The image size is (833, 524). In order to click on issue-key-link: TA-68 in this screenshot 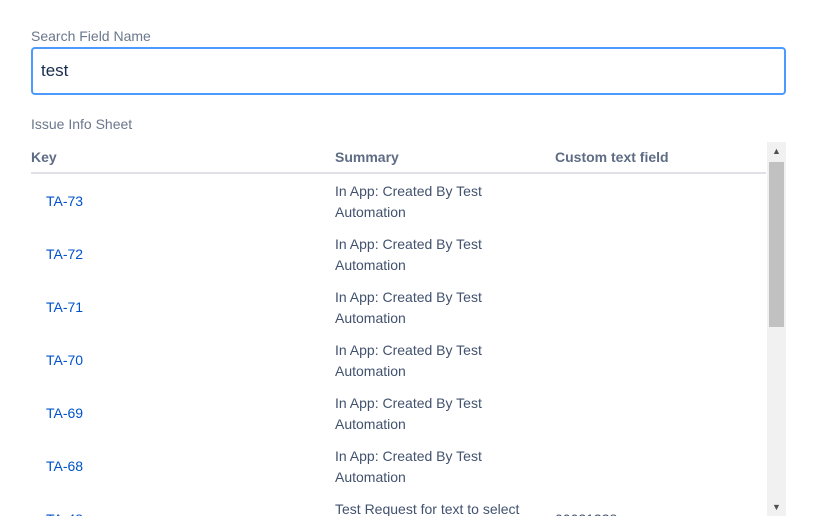, I will do `click(64, 466)`.